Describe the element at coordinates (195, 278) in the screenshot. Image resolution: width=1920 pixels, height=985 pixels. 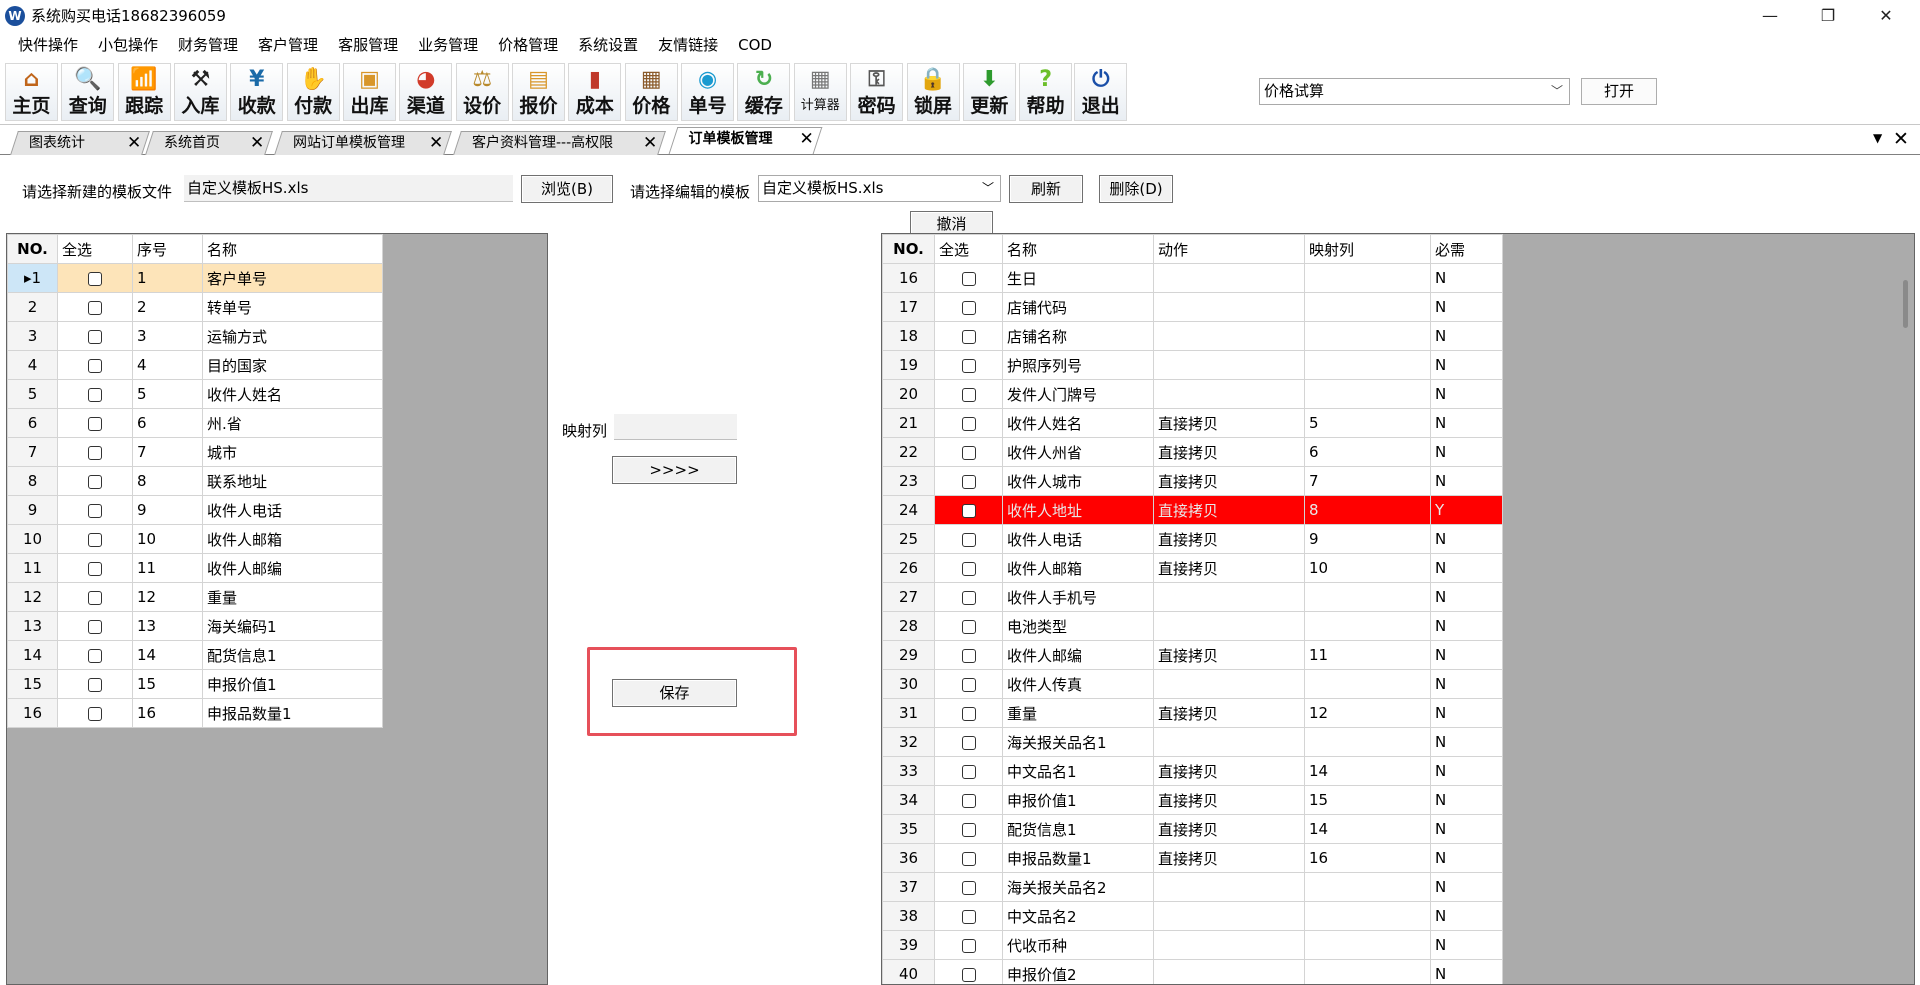
I see `table-row: ▸1 1 客户单号` at that location.